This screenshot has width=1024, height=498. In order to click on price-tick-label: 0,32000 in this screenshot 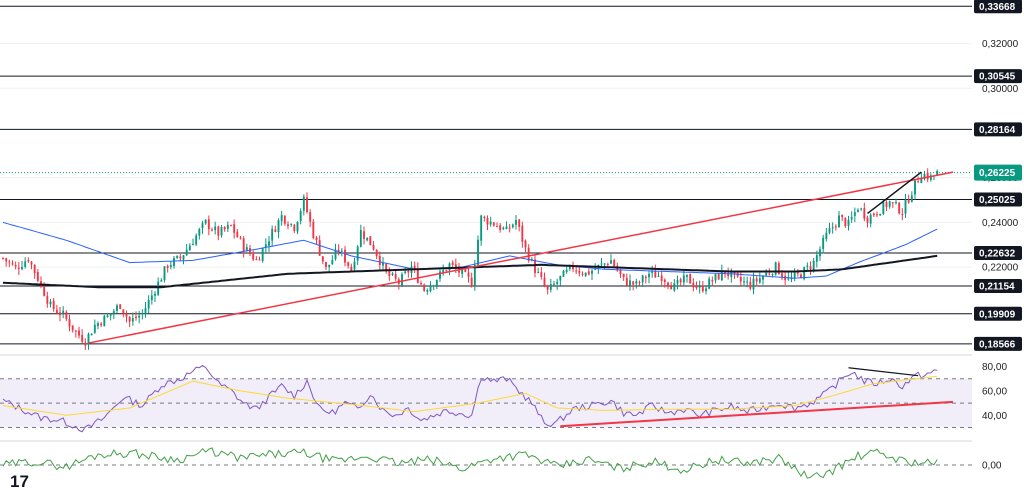, I will do `click(1000, 44)`.